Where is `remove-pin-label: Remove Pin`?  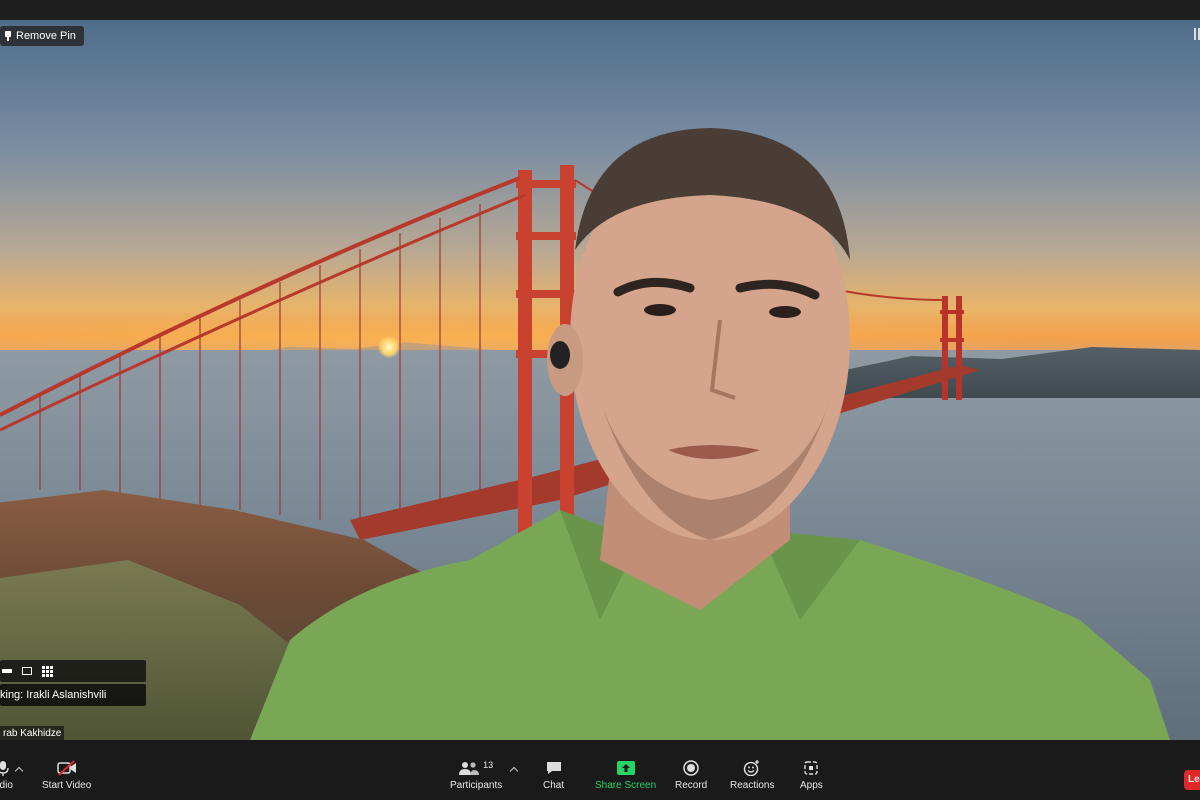 remove-pin-label: Remove Pin is located at coordinates (46, 36).